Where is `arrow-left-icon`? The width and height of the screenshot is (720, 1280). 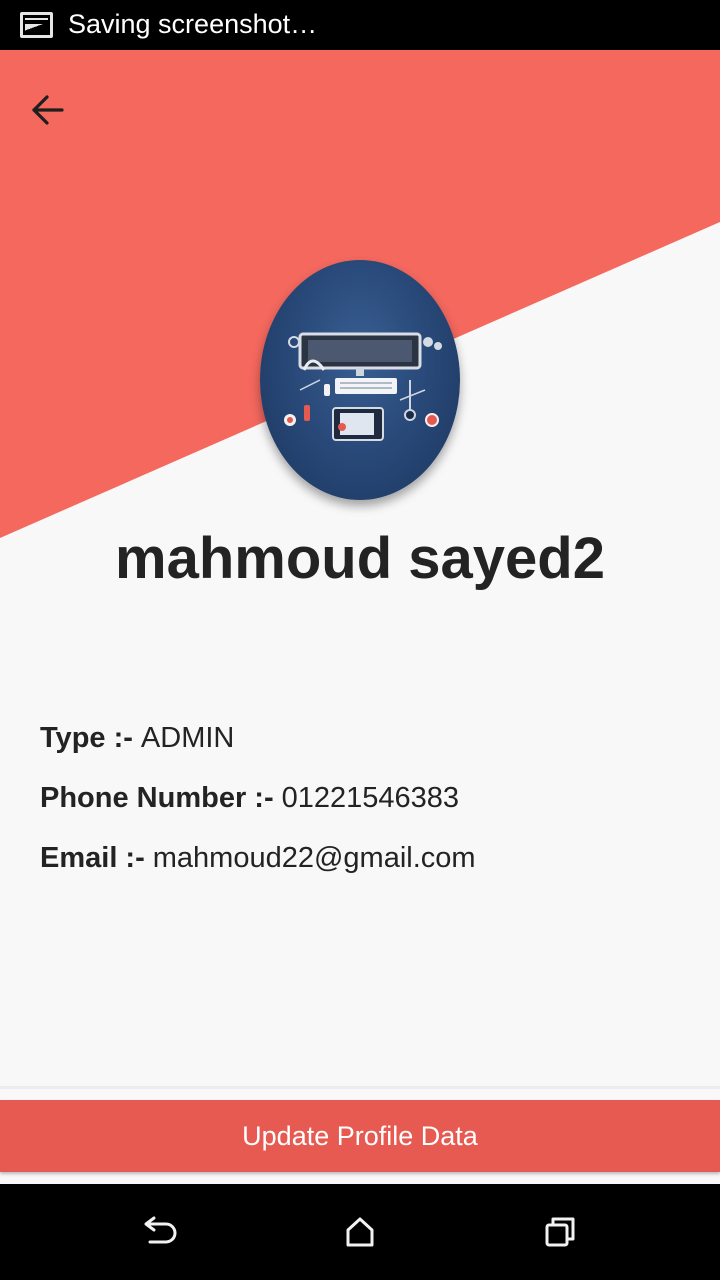
arrow-left-icon is located at coordinates (48, 110).